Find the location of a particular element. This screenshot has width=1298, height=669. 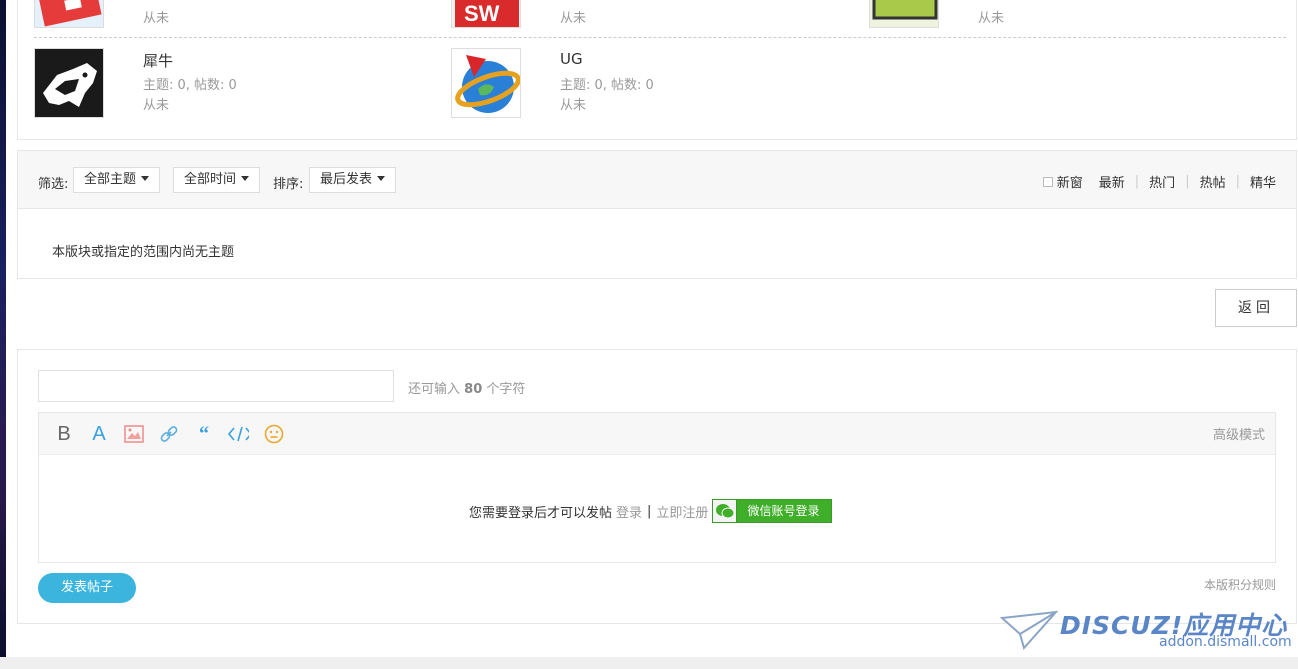

filter-label: 筛选: is located at coordinates (53, 184).